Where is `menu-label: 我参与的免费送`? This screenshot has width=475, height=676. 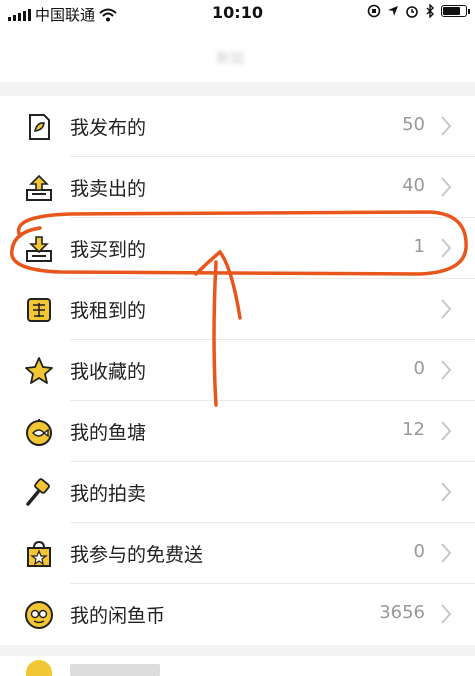
menu-label: 我参与的免费送 is located at coordinates (137, 555).